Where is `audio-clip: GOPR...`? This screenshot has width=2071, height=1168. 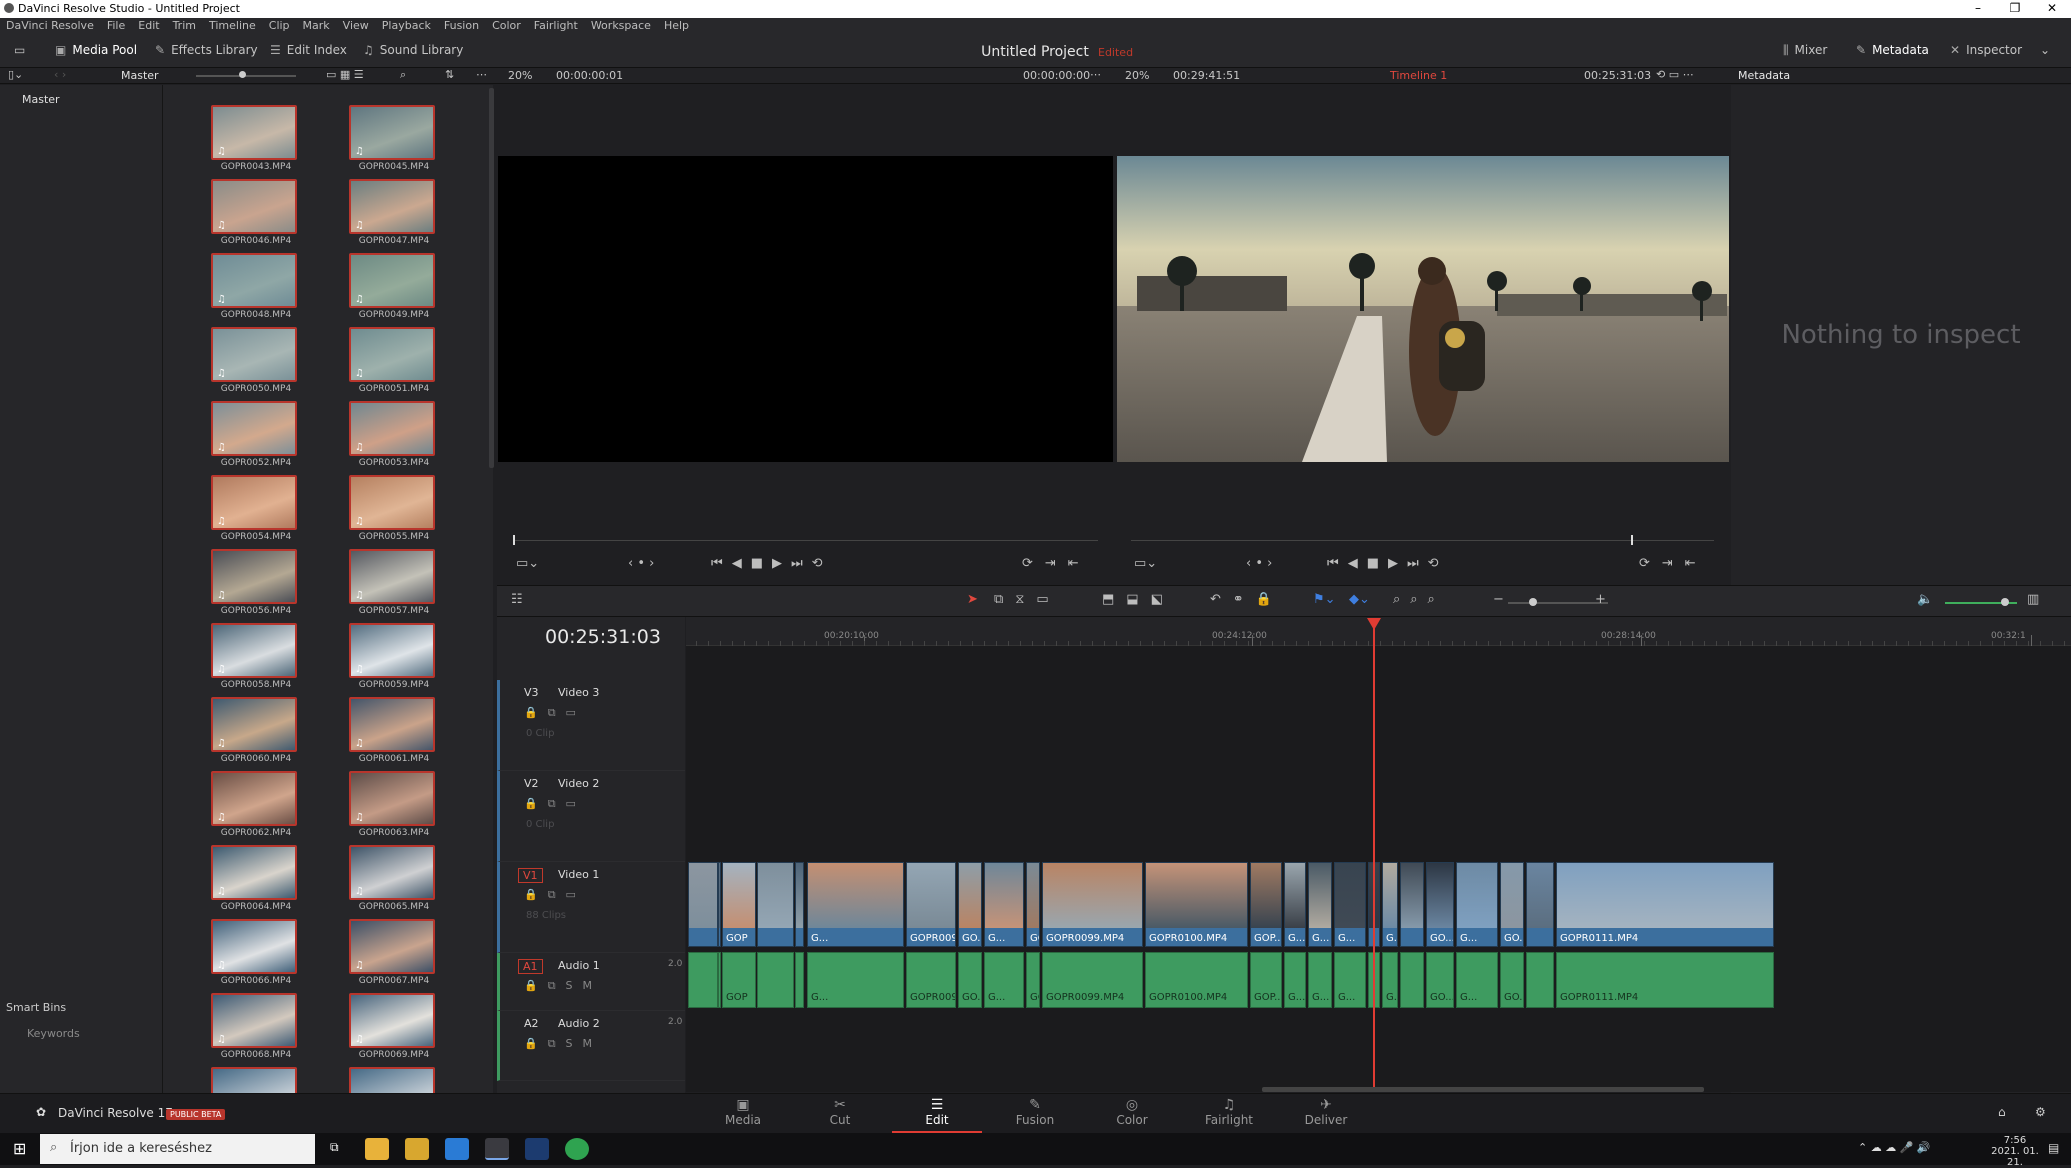 audio-clip: GOPR... is located at coordinates (1033, 980).